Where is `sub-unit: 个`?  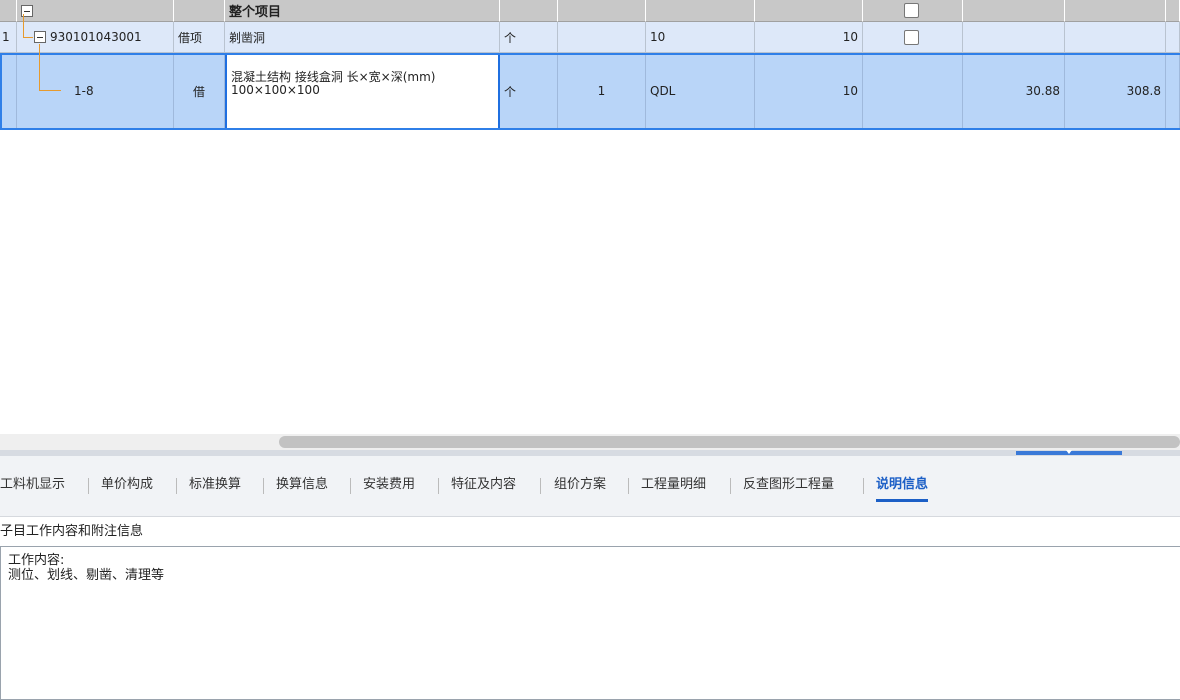 sub-unit: 个 is located at coordinates (529, 91).